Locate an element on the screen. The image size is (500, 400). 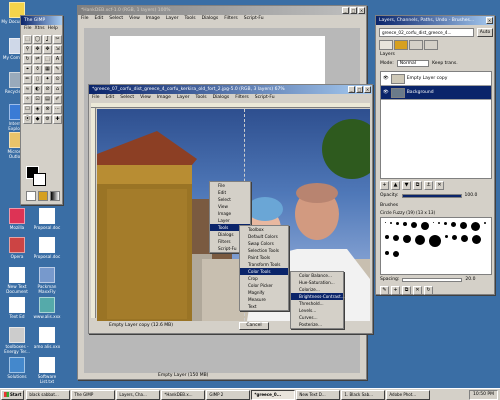
taskbar-button: The GIMP is located at coordinates (93, 394).